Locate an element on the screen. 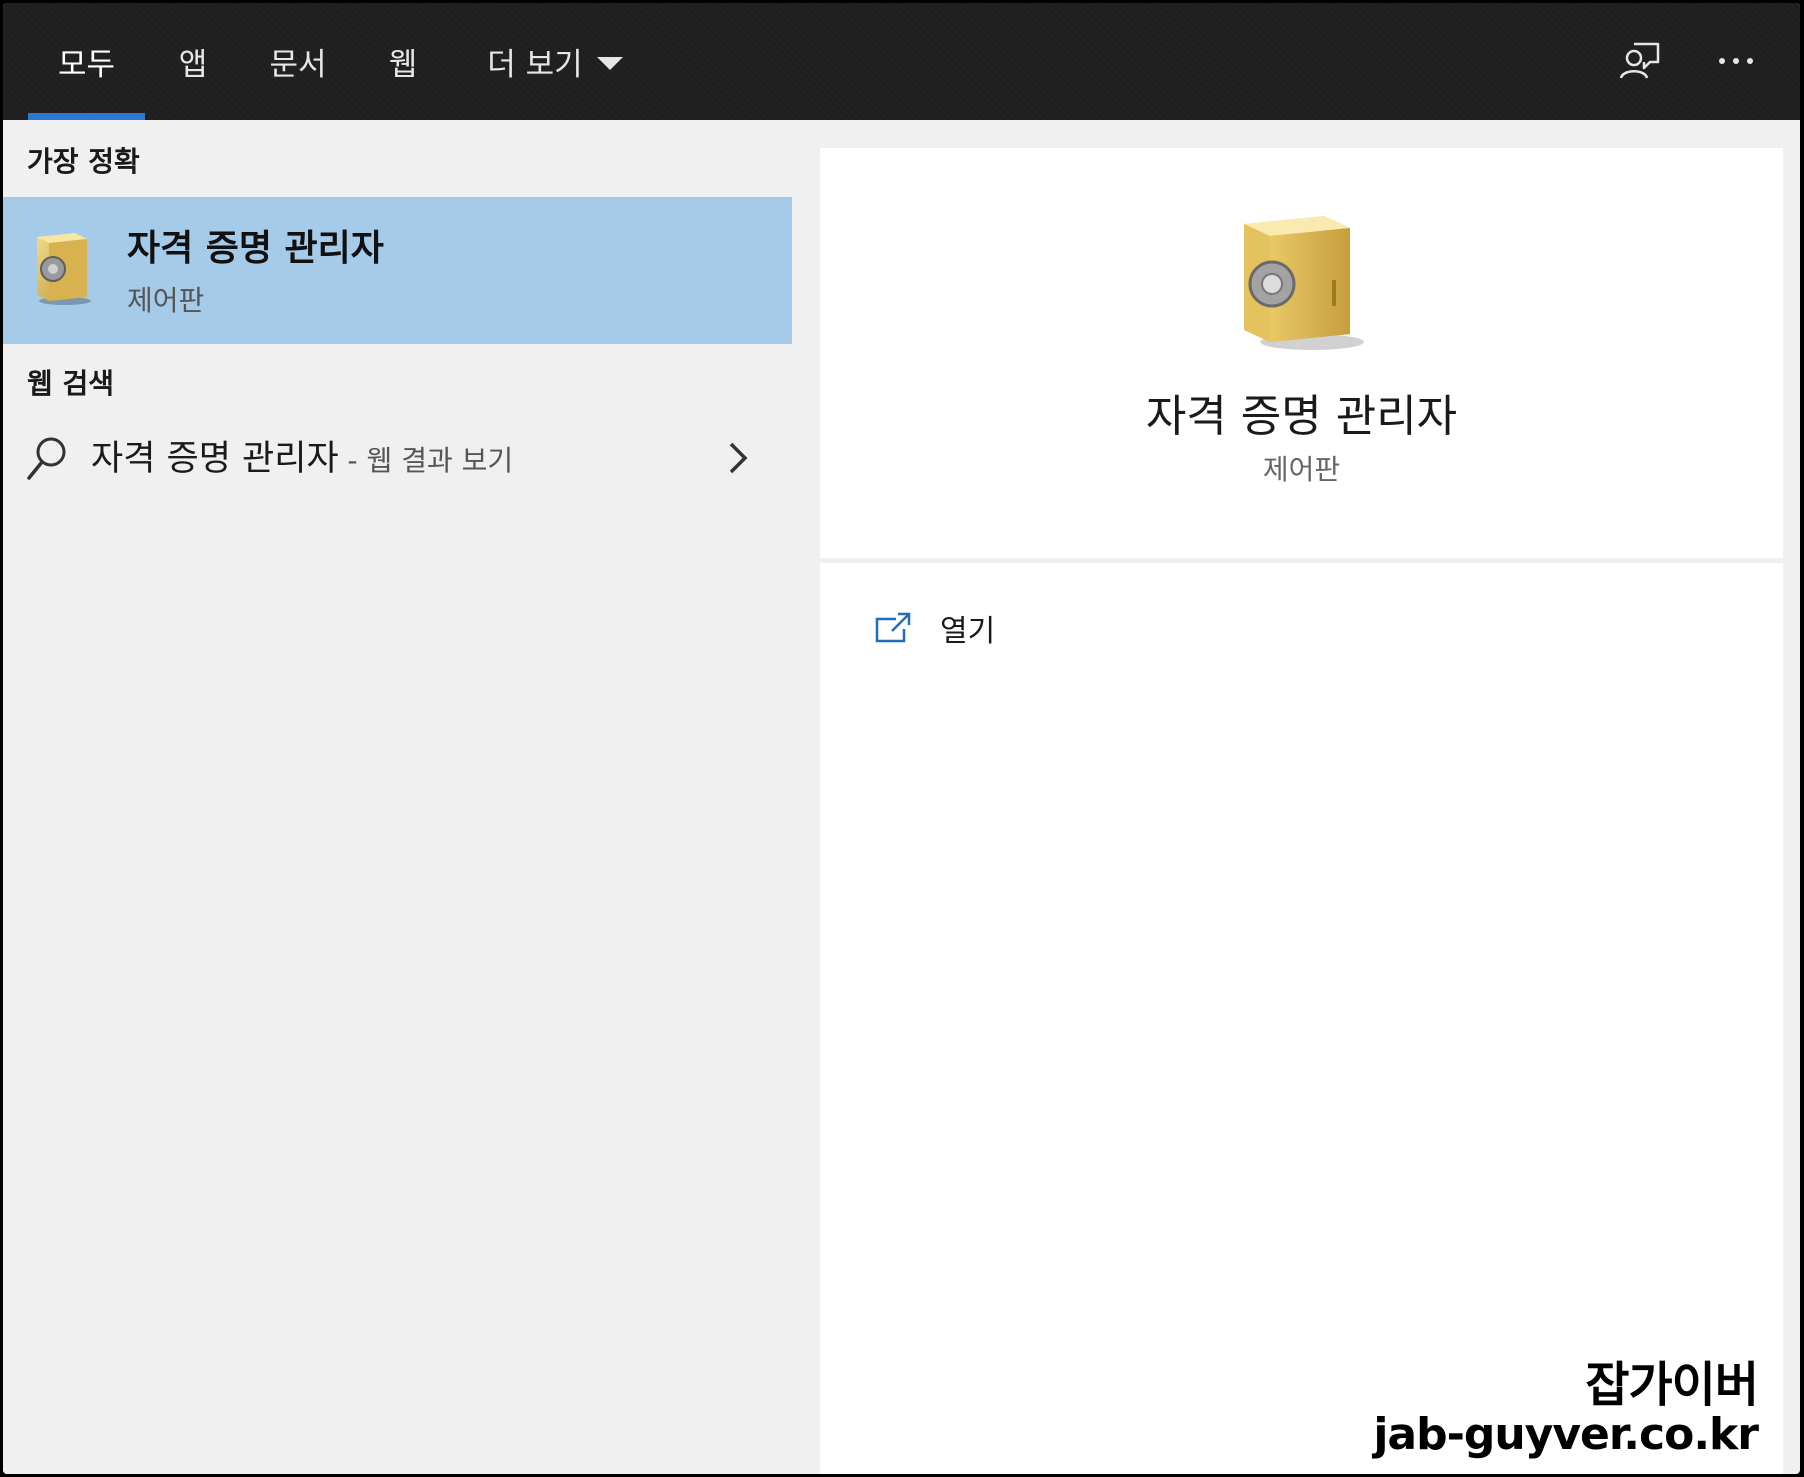  tab-web: 웹 is located at coordinates (403, 61).